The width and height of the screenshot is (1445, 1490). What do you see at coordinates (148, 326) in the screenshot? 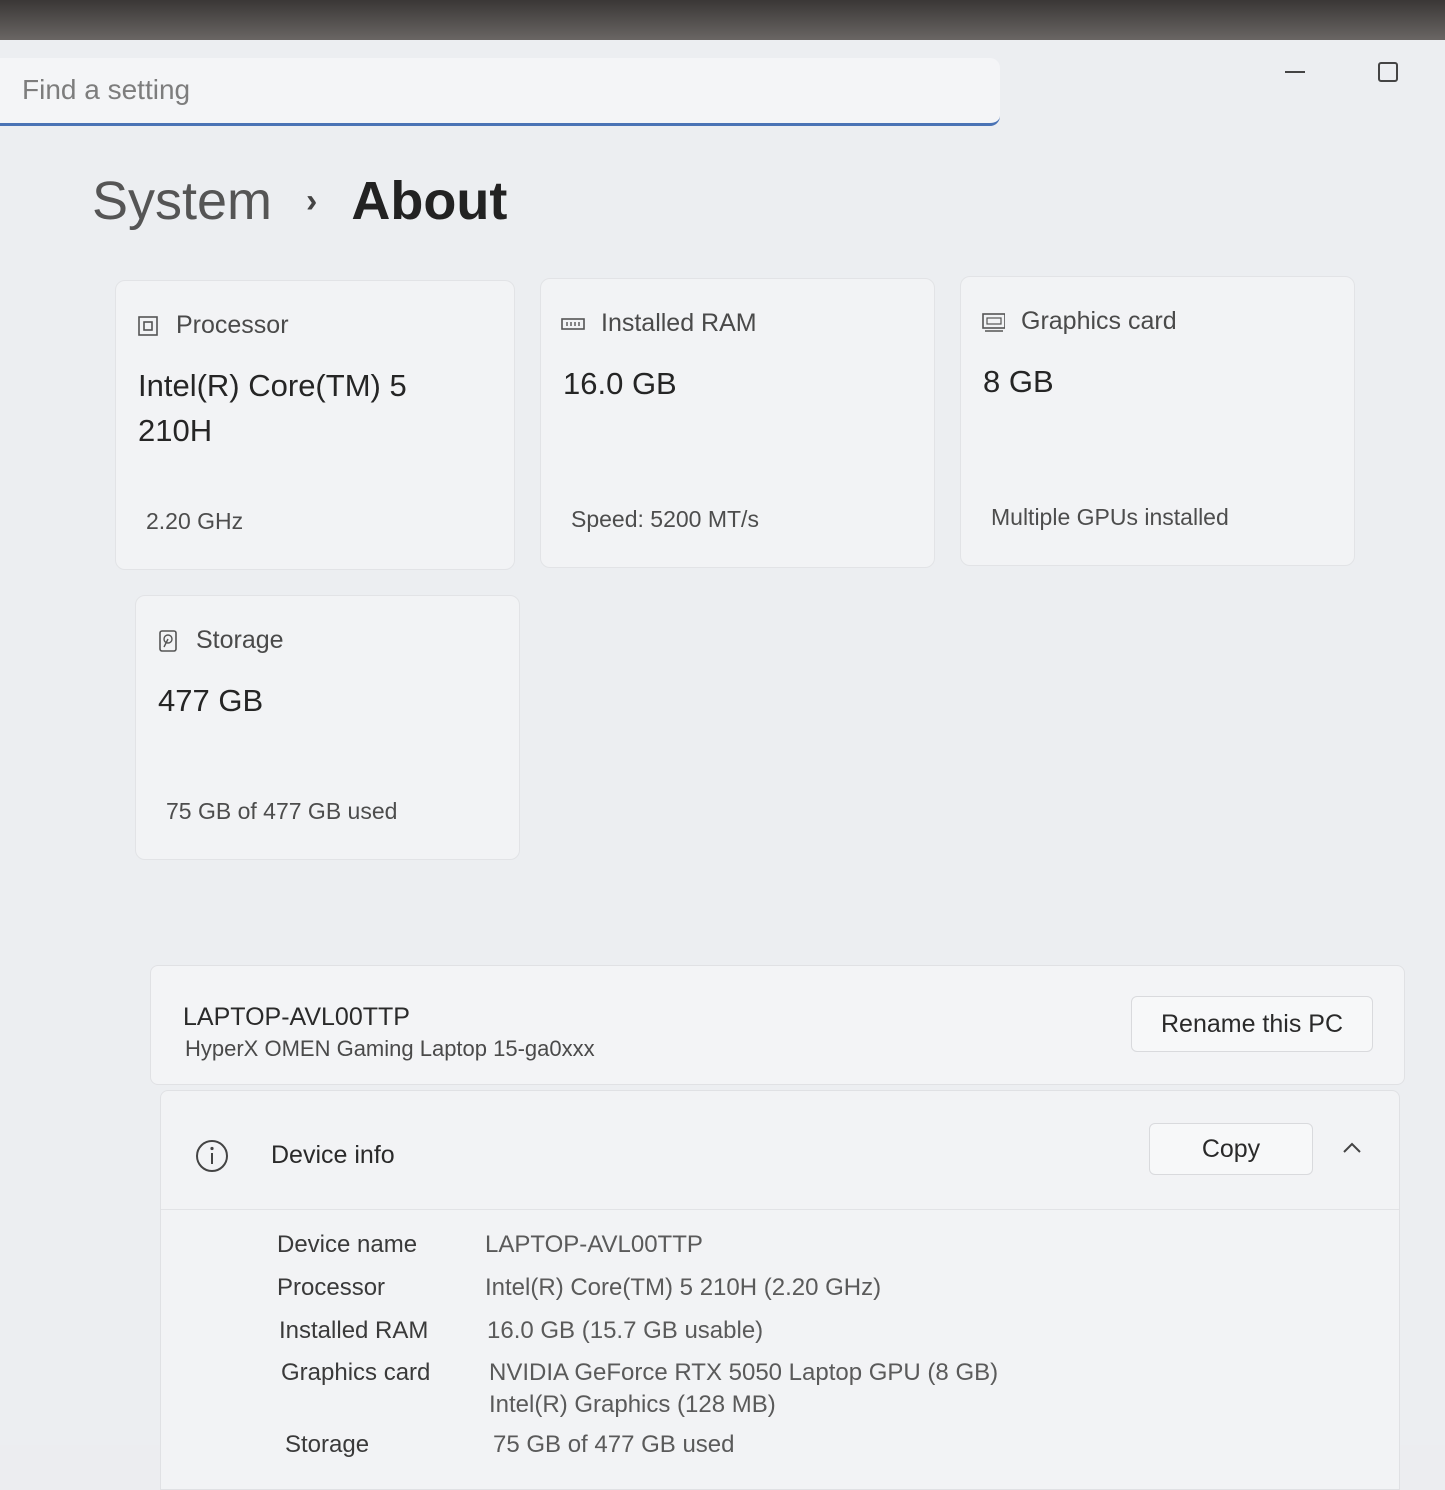
I see `processor-icon` at bounding box center [148, 326].